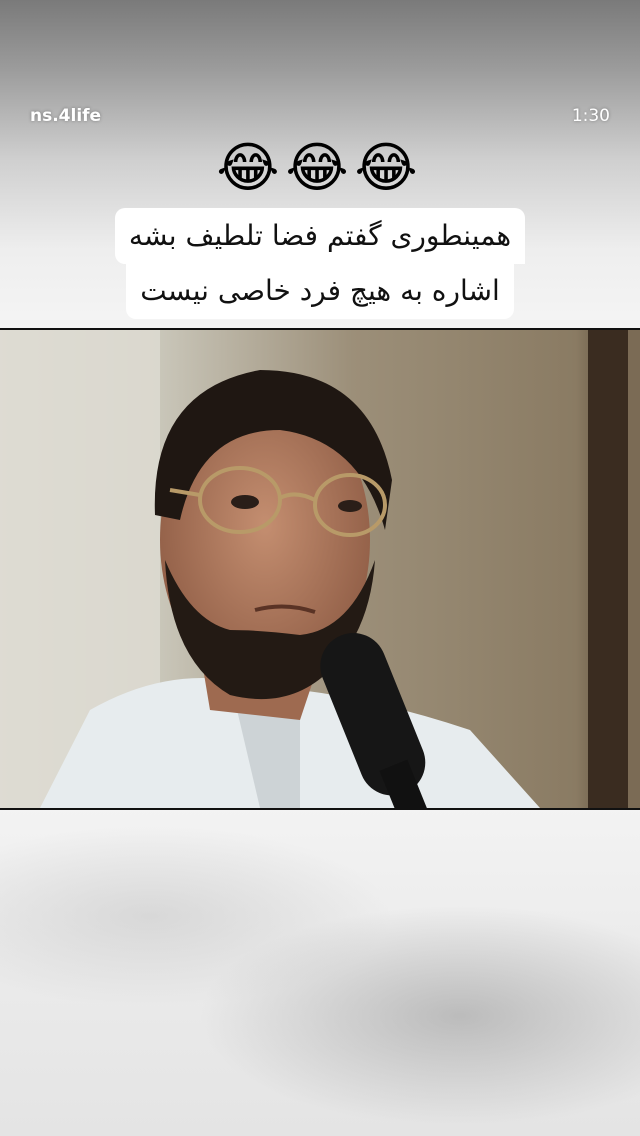 This screenshot has height=1136, width=640. I want to click on story-username: ns.4life, so click(65, 116).